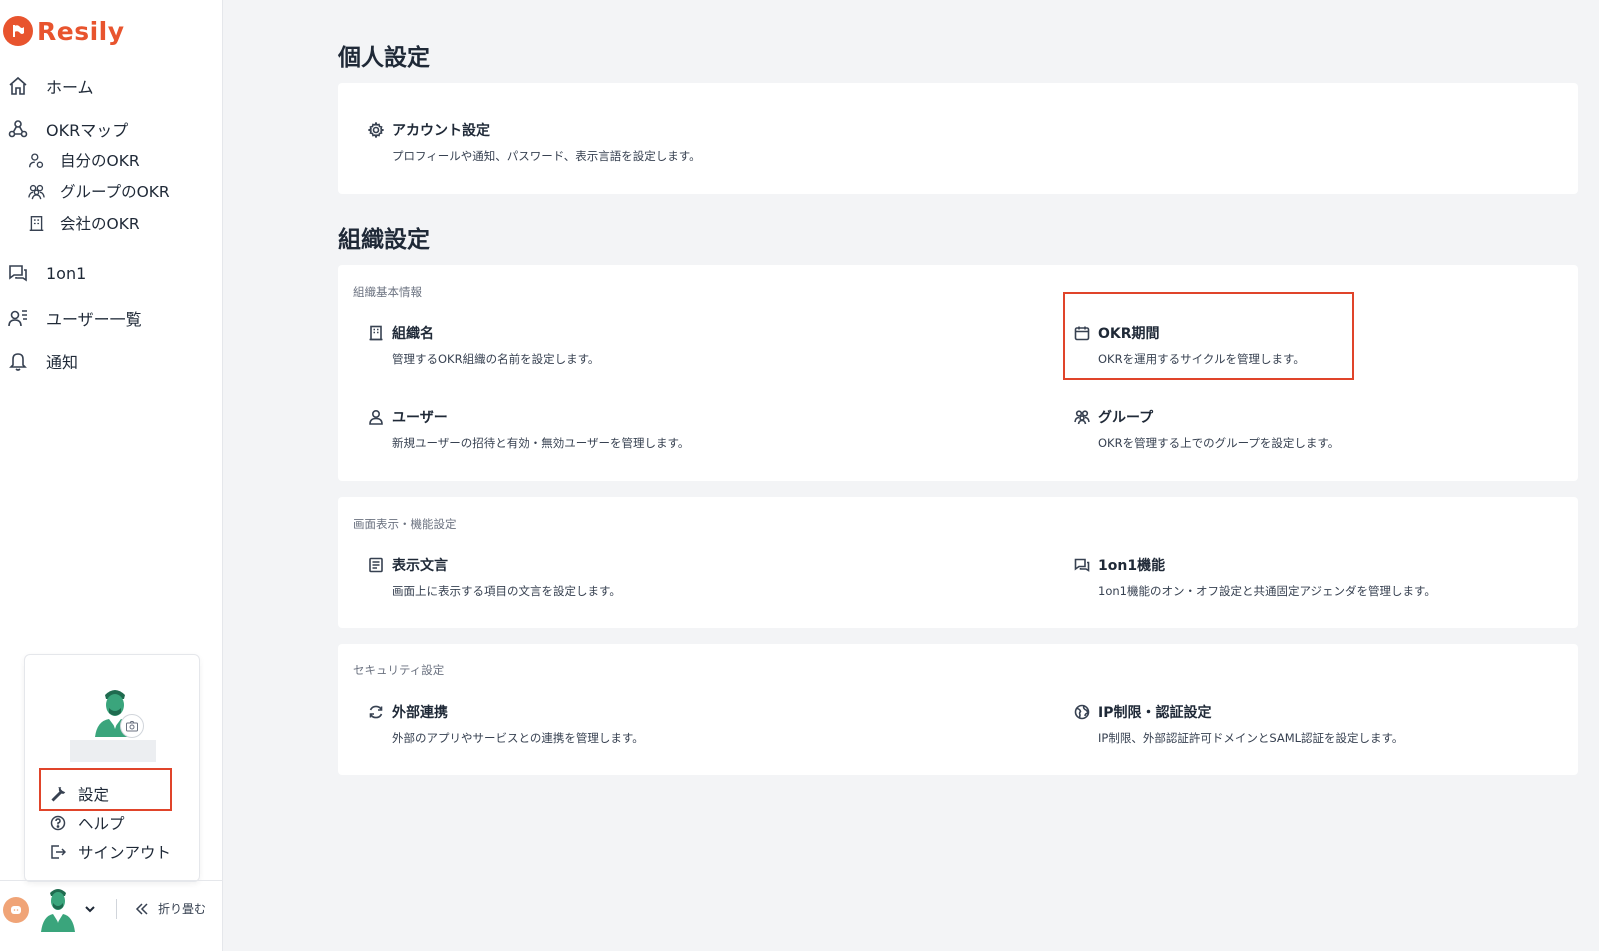  I want to click on nav-notifications: 通知, so click(43, 361).